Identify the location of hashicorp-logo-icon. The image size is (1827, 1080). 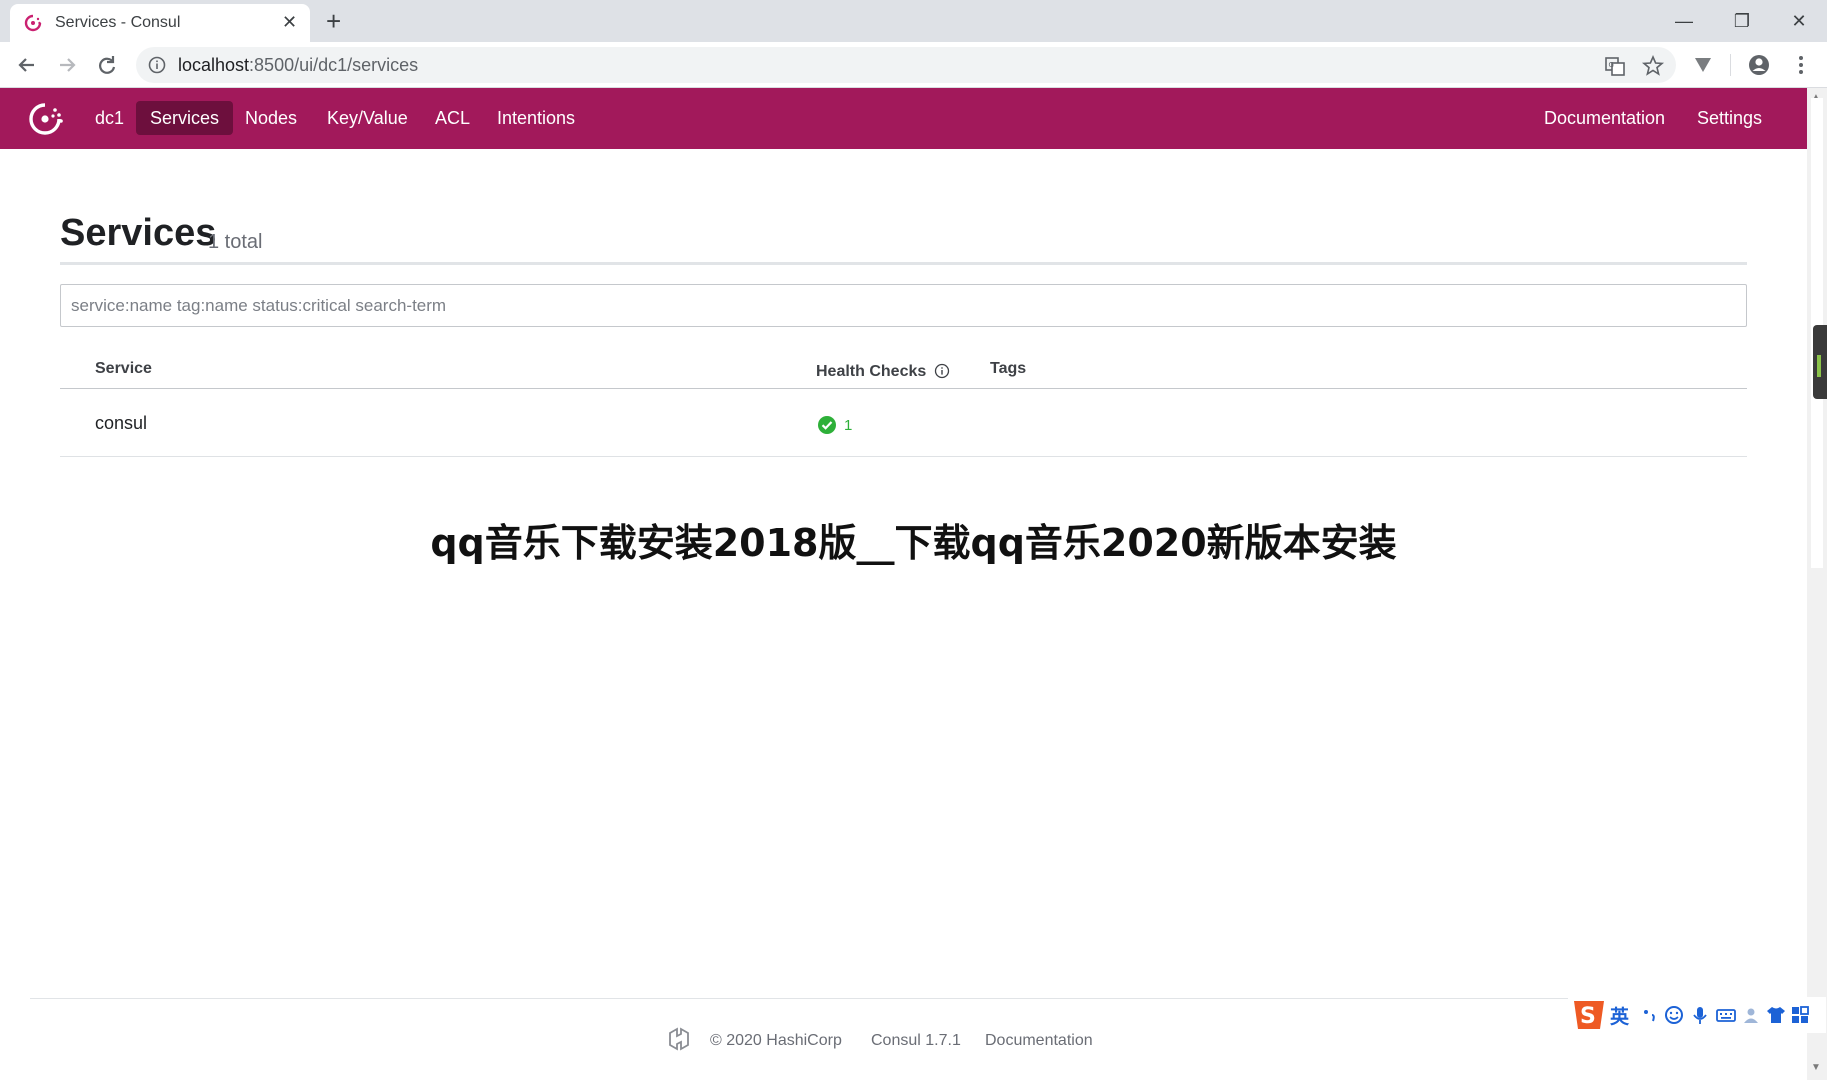
(679, 1039).